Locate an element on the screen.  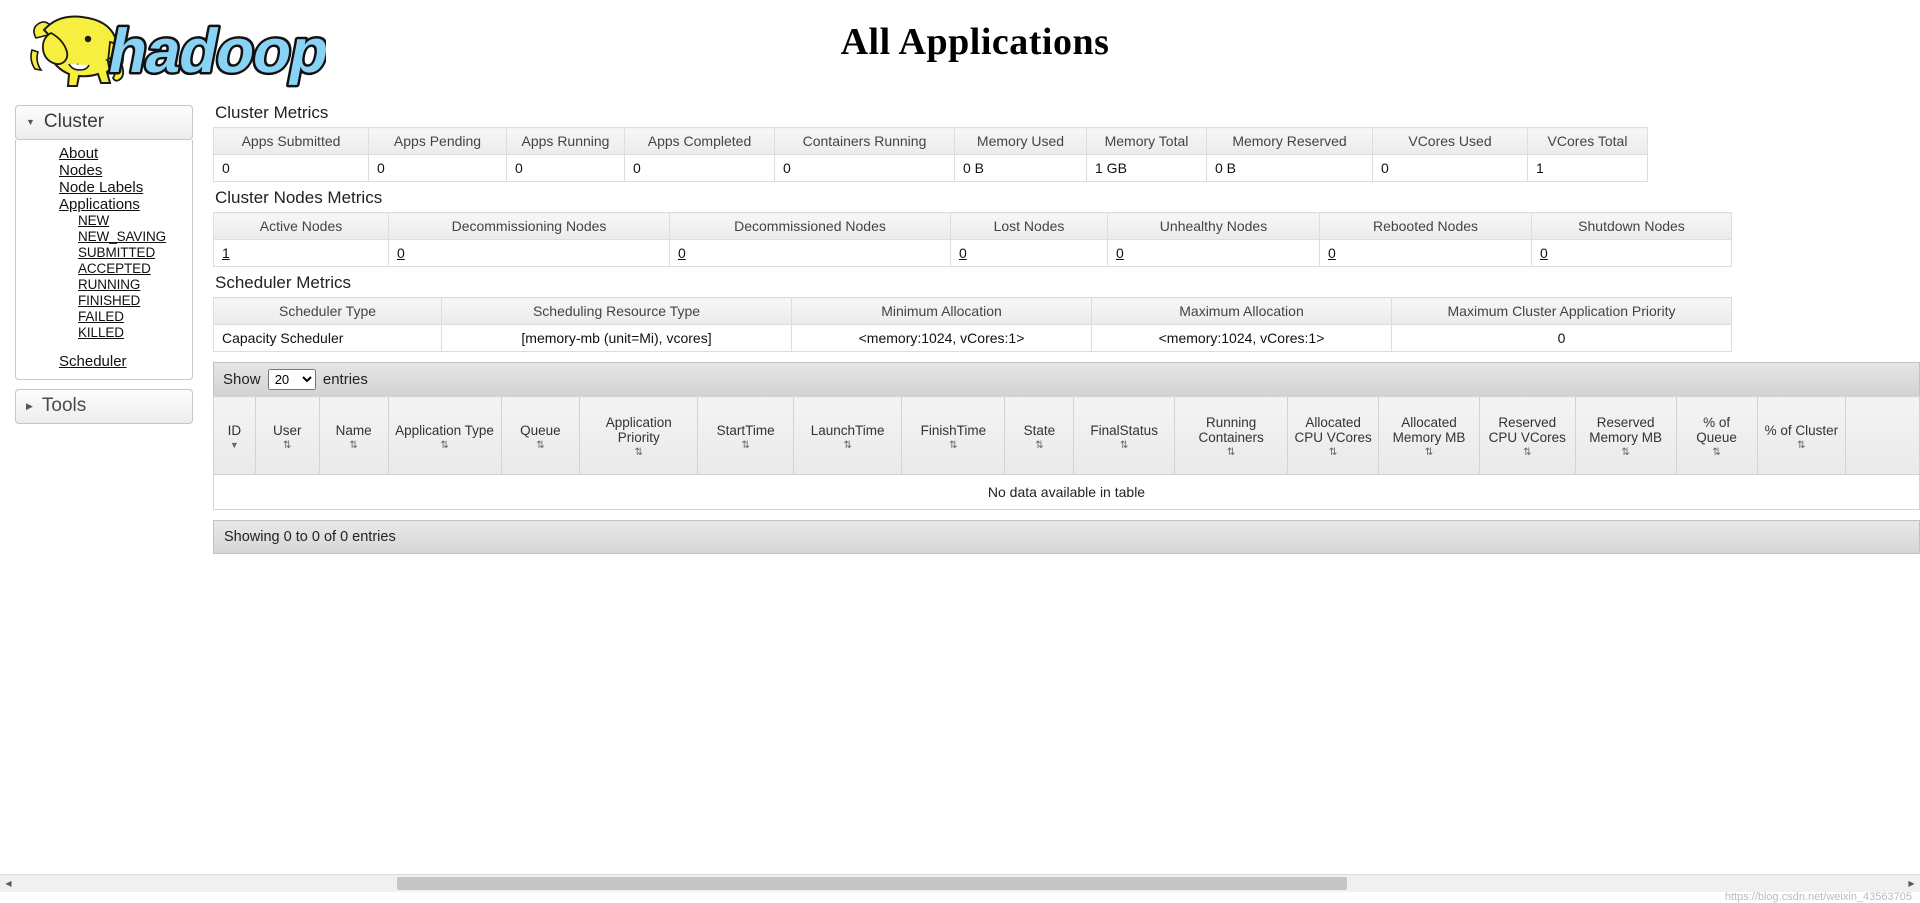
sidebar-item-state-submitted: SUBMITTED is located at coordinates (104, 253).